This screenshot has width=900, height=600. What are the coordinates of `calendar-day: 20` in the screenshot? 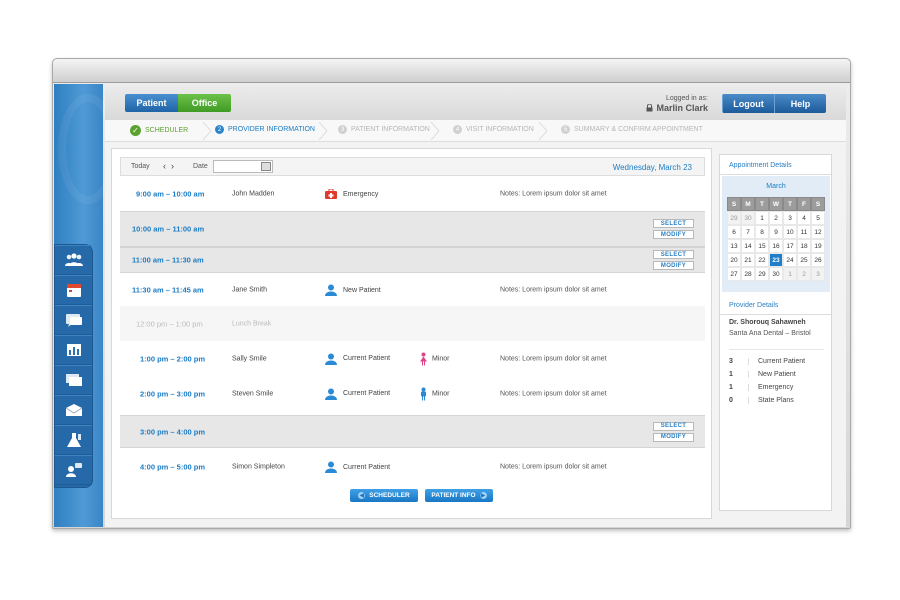 It's located at (734, 260).